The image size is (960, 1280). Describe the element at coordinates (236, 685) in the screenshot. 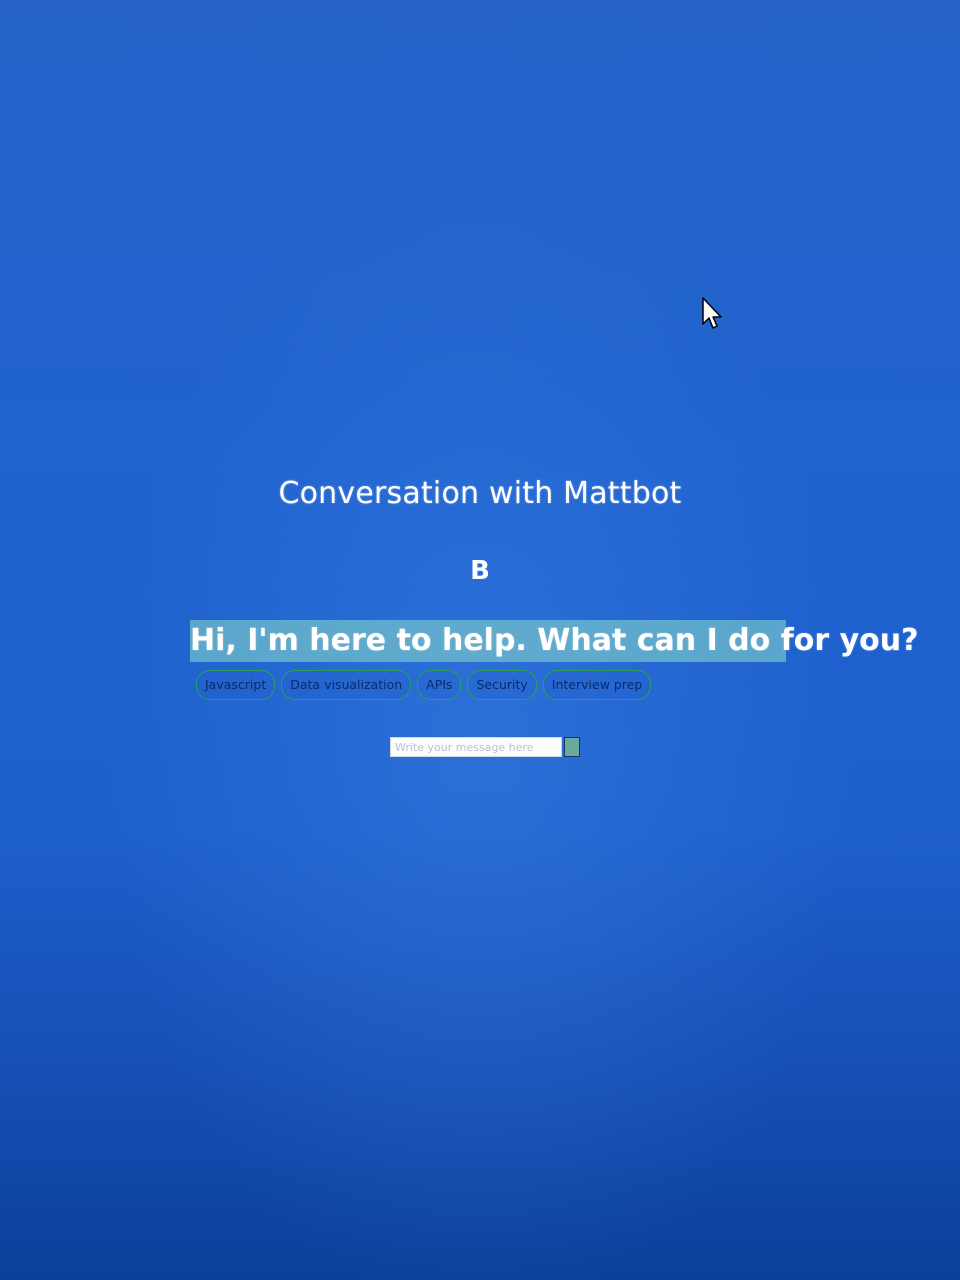

I see `suggestion-chip-javascript: Javascript` at that location.